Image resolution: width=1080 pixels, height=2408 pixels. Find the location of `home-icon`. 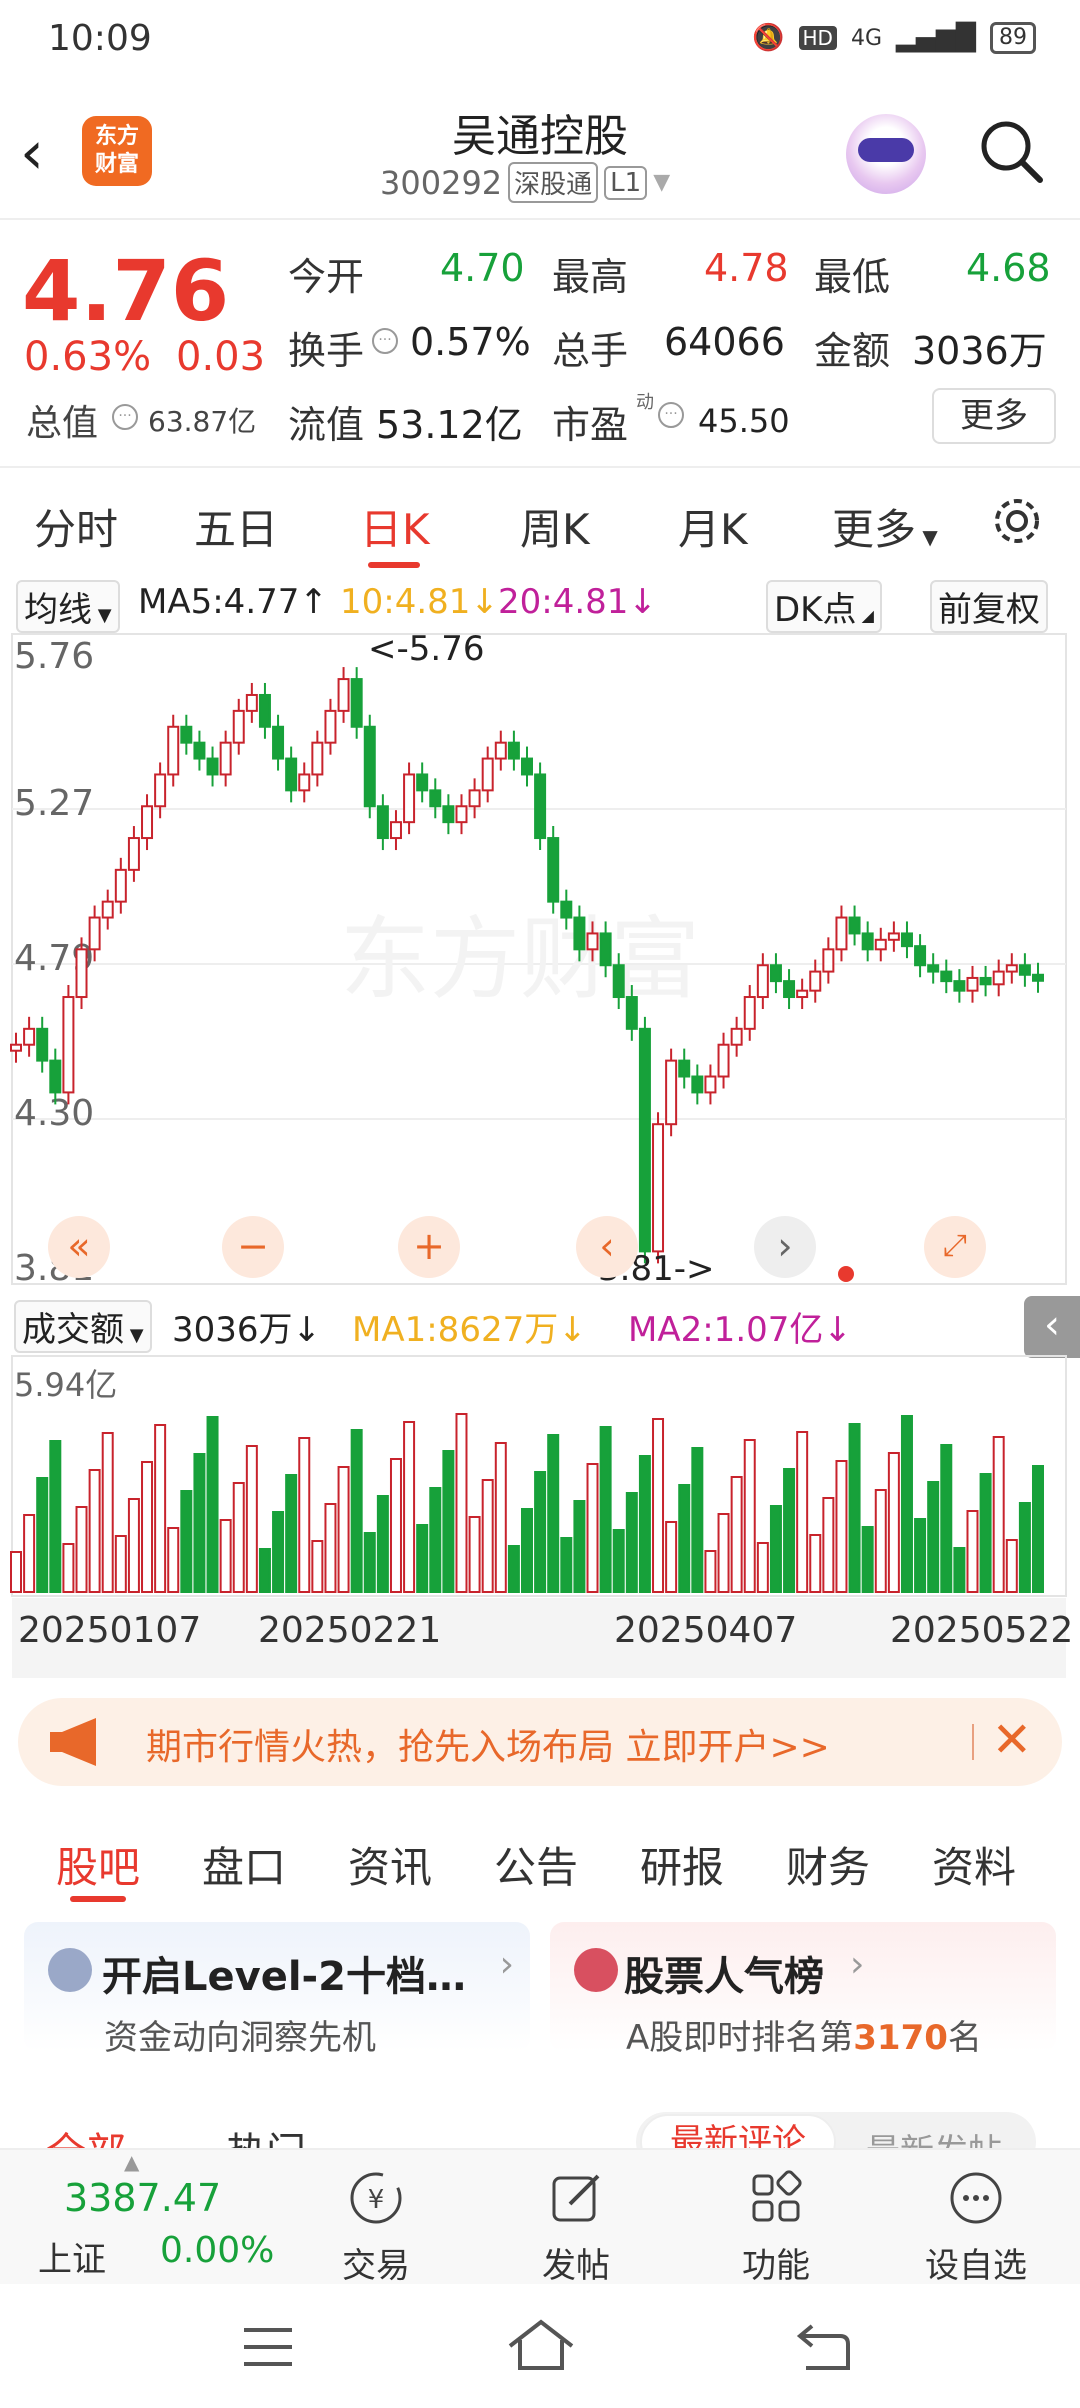

home-icon is located at coordinates (541, 2346).